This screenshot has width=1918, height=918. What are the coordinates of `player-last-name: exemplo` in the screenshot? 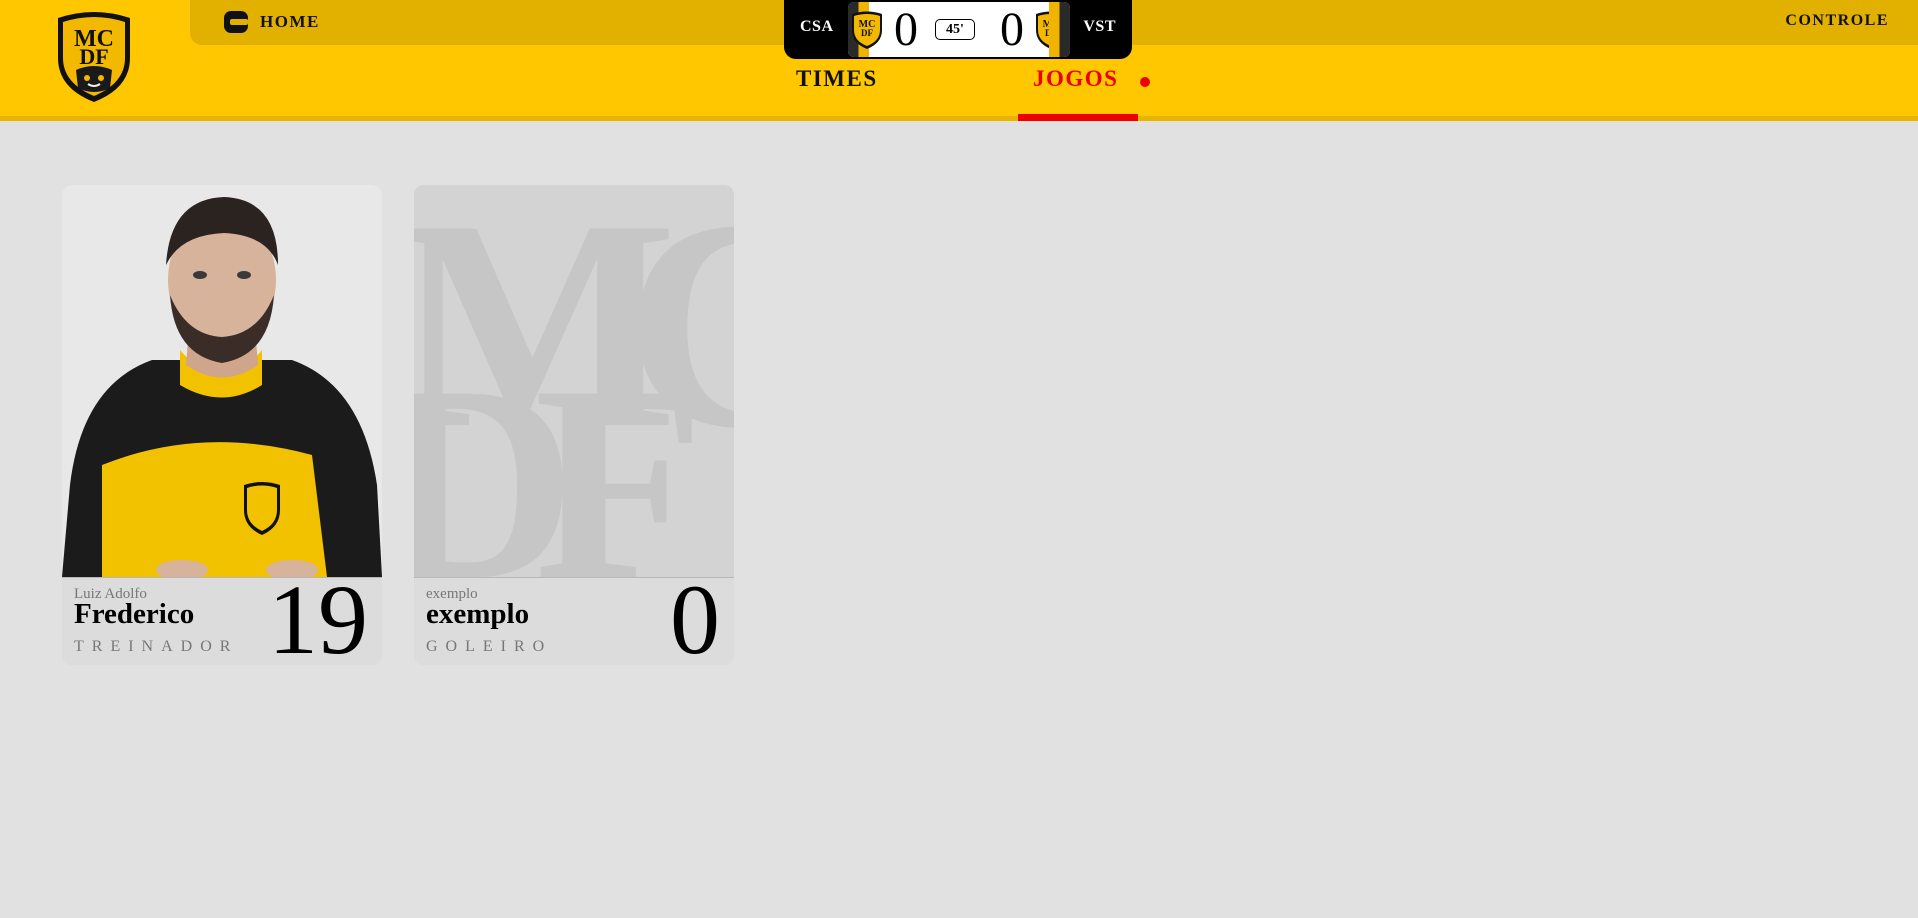 It's located at (478, 614).